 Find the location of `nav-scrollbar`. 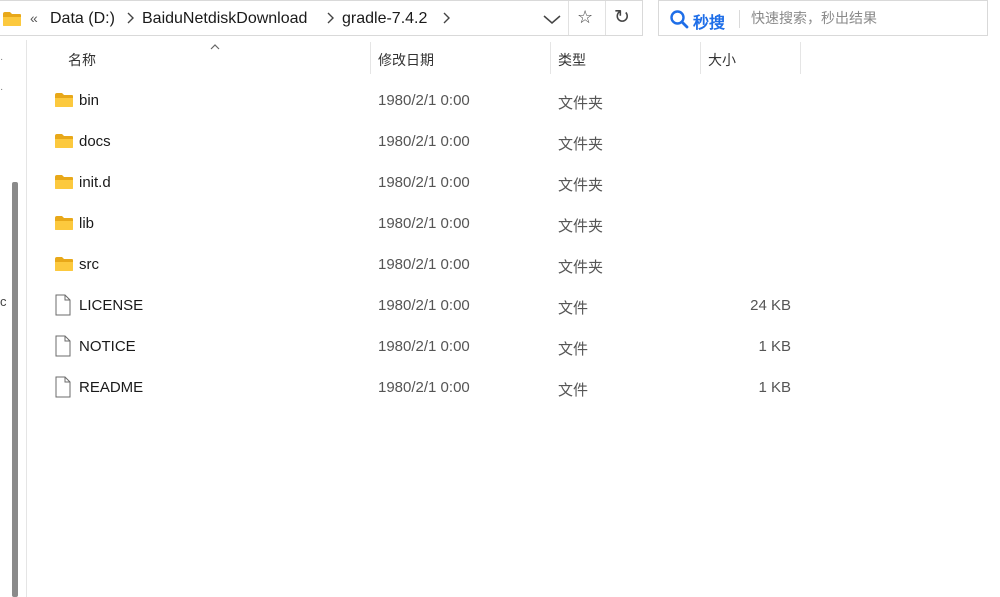

nav-scrollbar is located at coordinates (15, 389).